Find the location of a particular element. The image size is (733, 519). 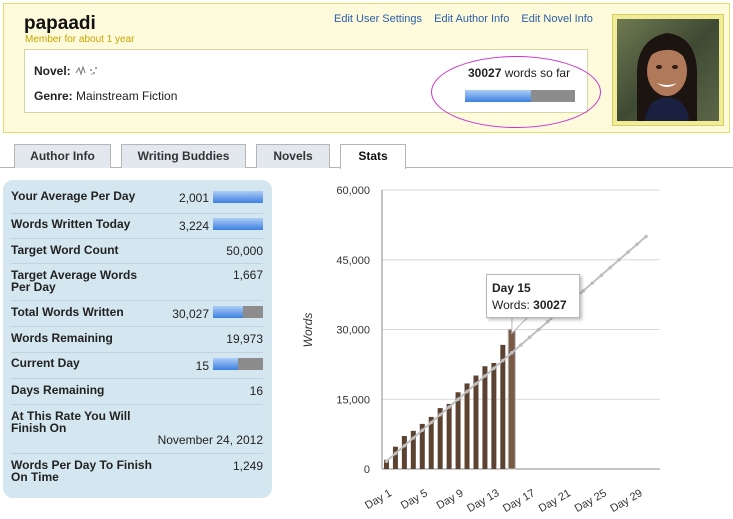

tooltip-title: Day 15 is located at coordinates (511, 288).